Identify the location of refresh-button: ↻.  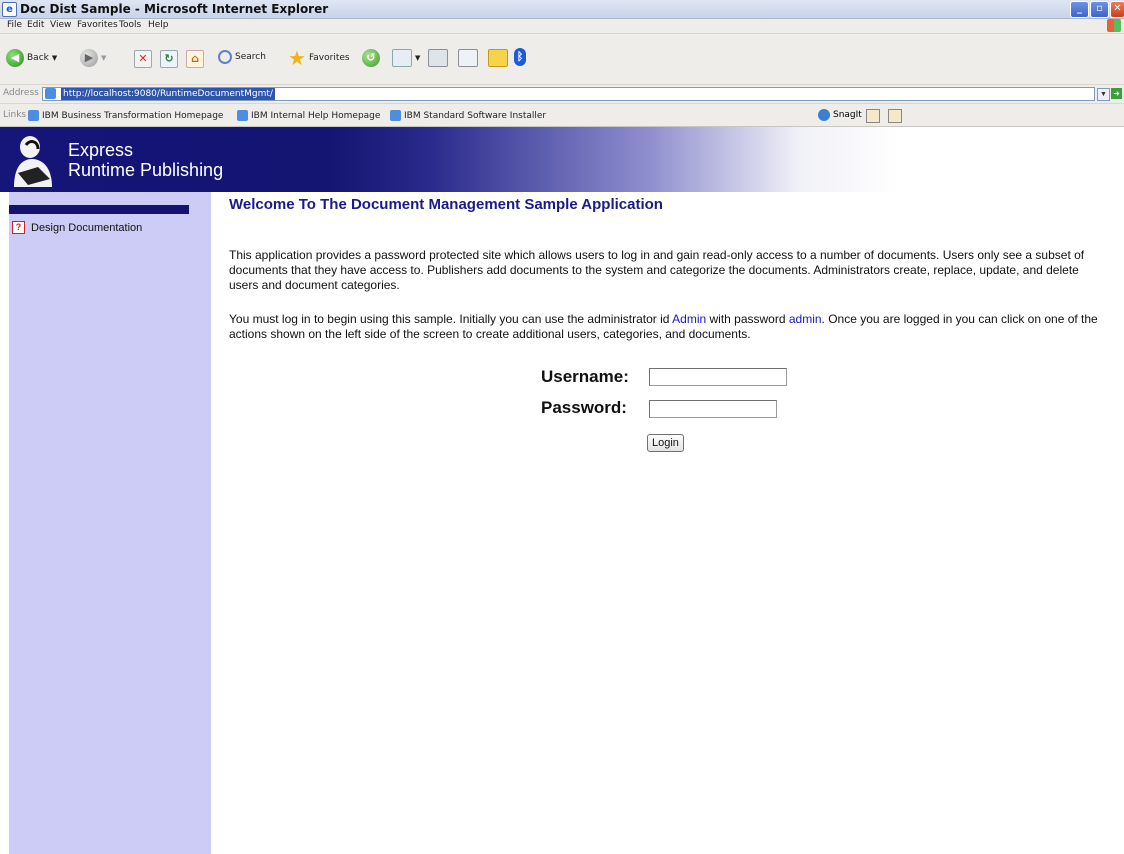
(169, 59).